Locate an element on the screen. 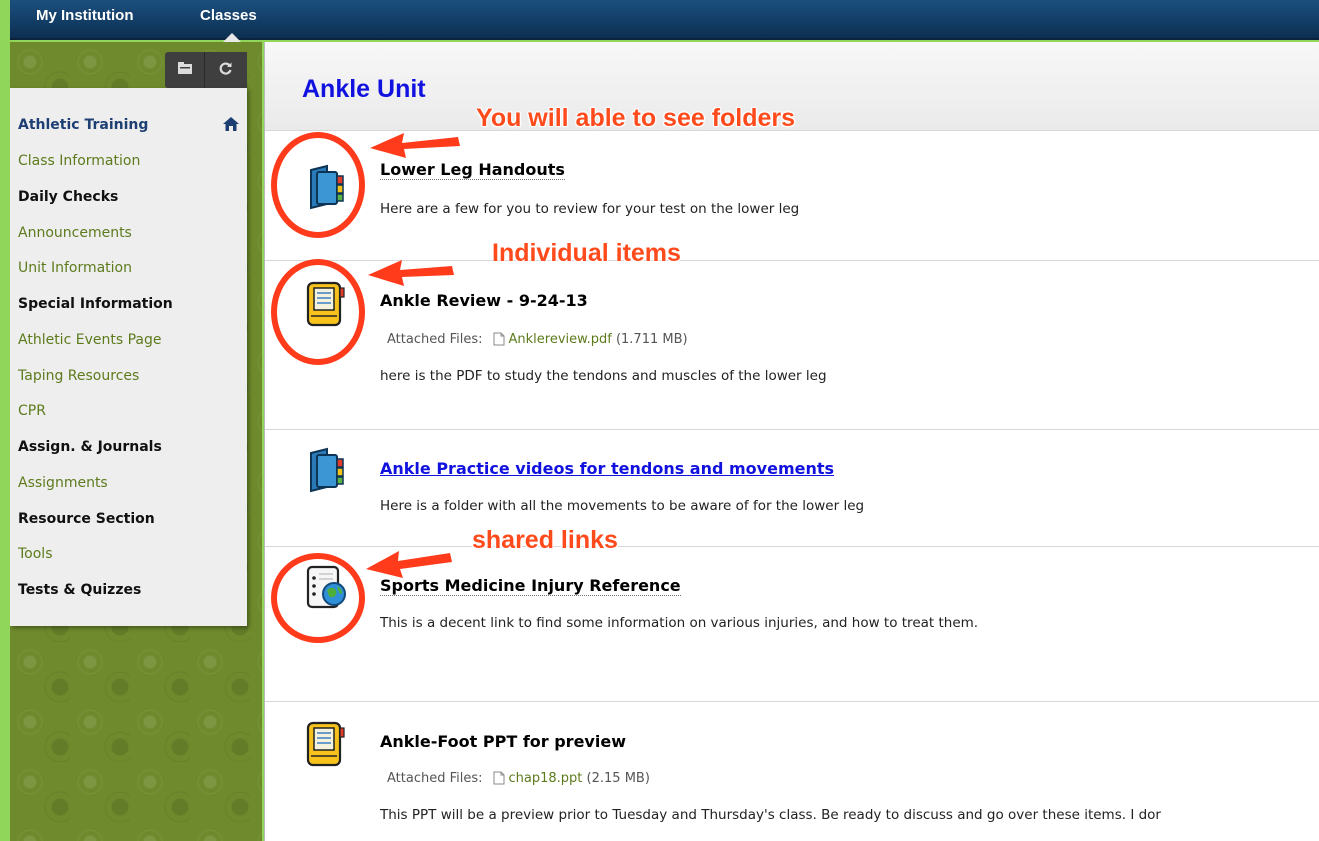  menu-item-class-information: Class Information is located at coordinates (79, 161).